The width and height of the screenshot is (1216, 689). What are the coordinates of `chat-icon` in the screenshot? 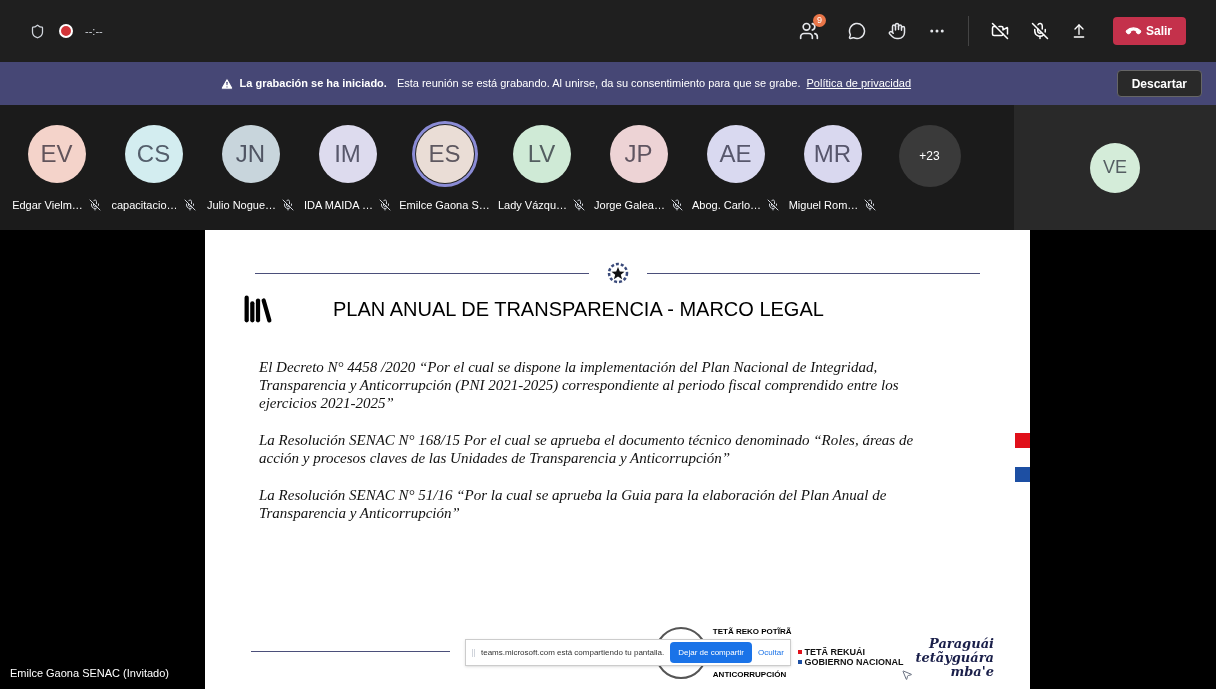 It's located at (857, 31).